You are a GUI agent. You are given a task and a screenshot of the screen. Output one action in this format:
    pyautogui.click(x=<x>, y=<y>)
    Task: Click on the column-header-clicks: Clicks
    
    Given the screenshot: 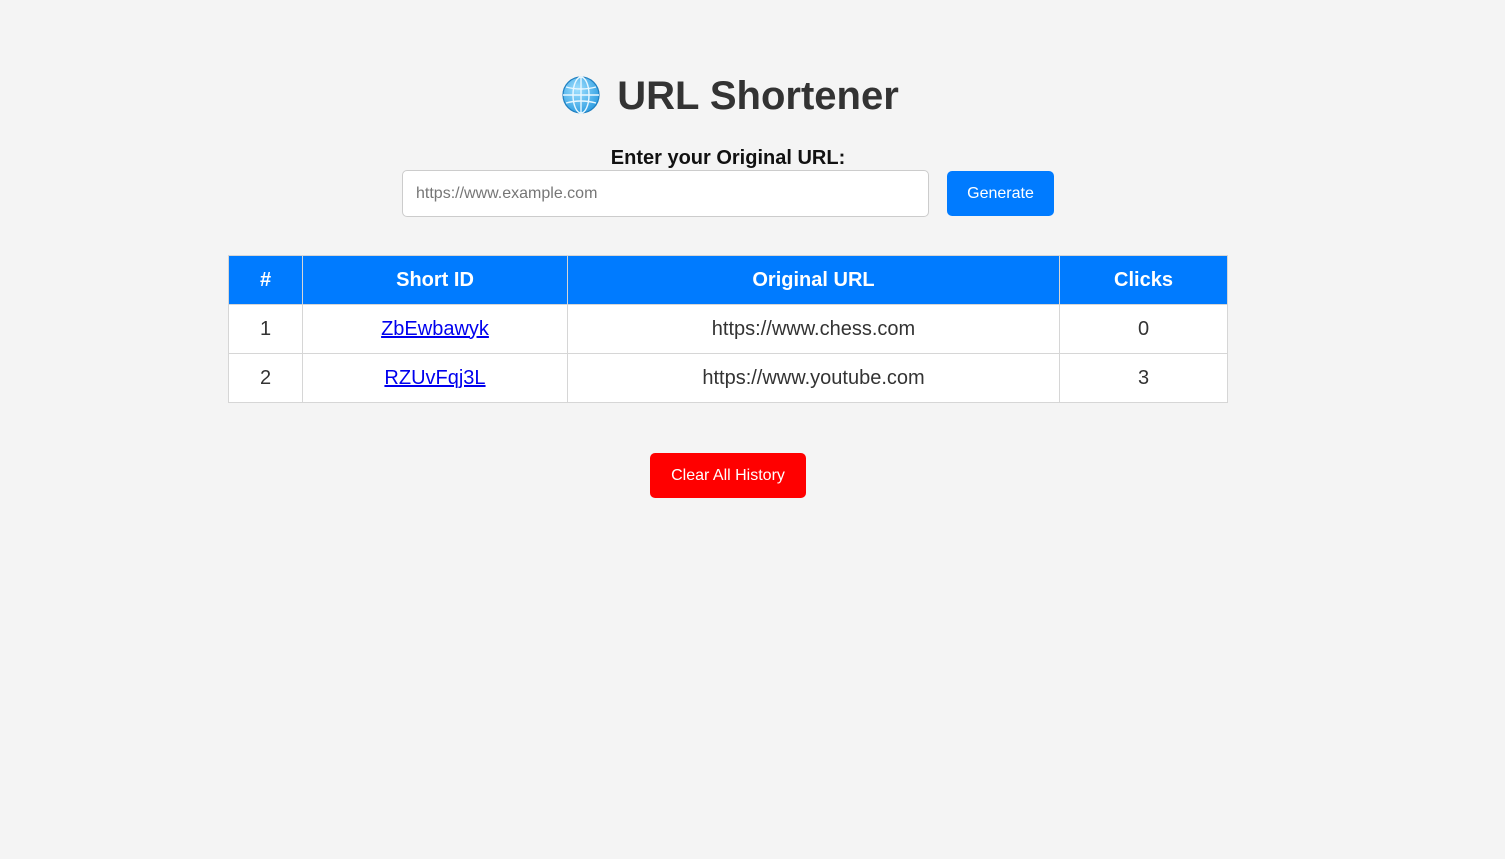 What is the action you would take?
    pyautogui.click(x=1143, y=280)
    